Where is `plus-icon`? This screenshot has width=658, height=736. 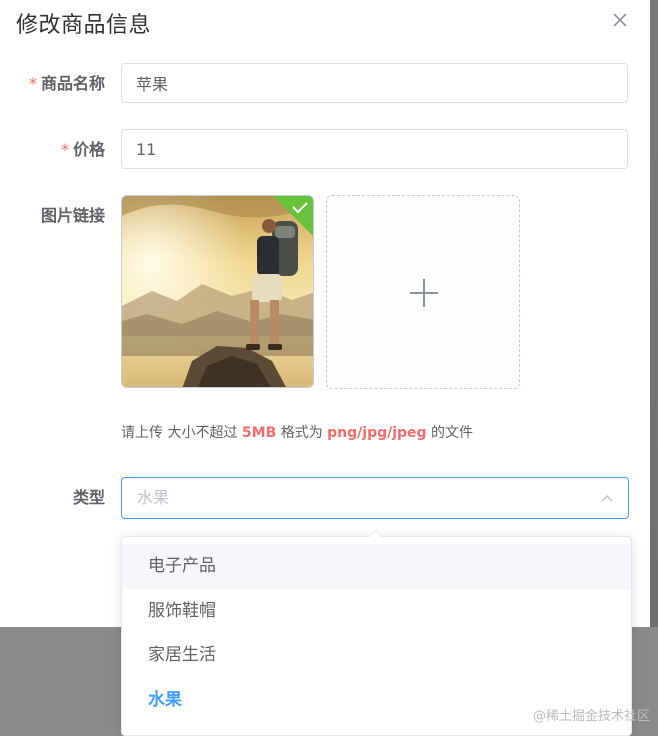
plus-icon is located at coordinates (424, 293).